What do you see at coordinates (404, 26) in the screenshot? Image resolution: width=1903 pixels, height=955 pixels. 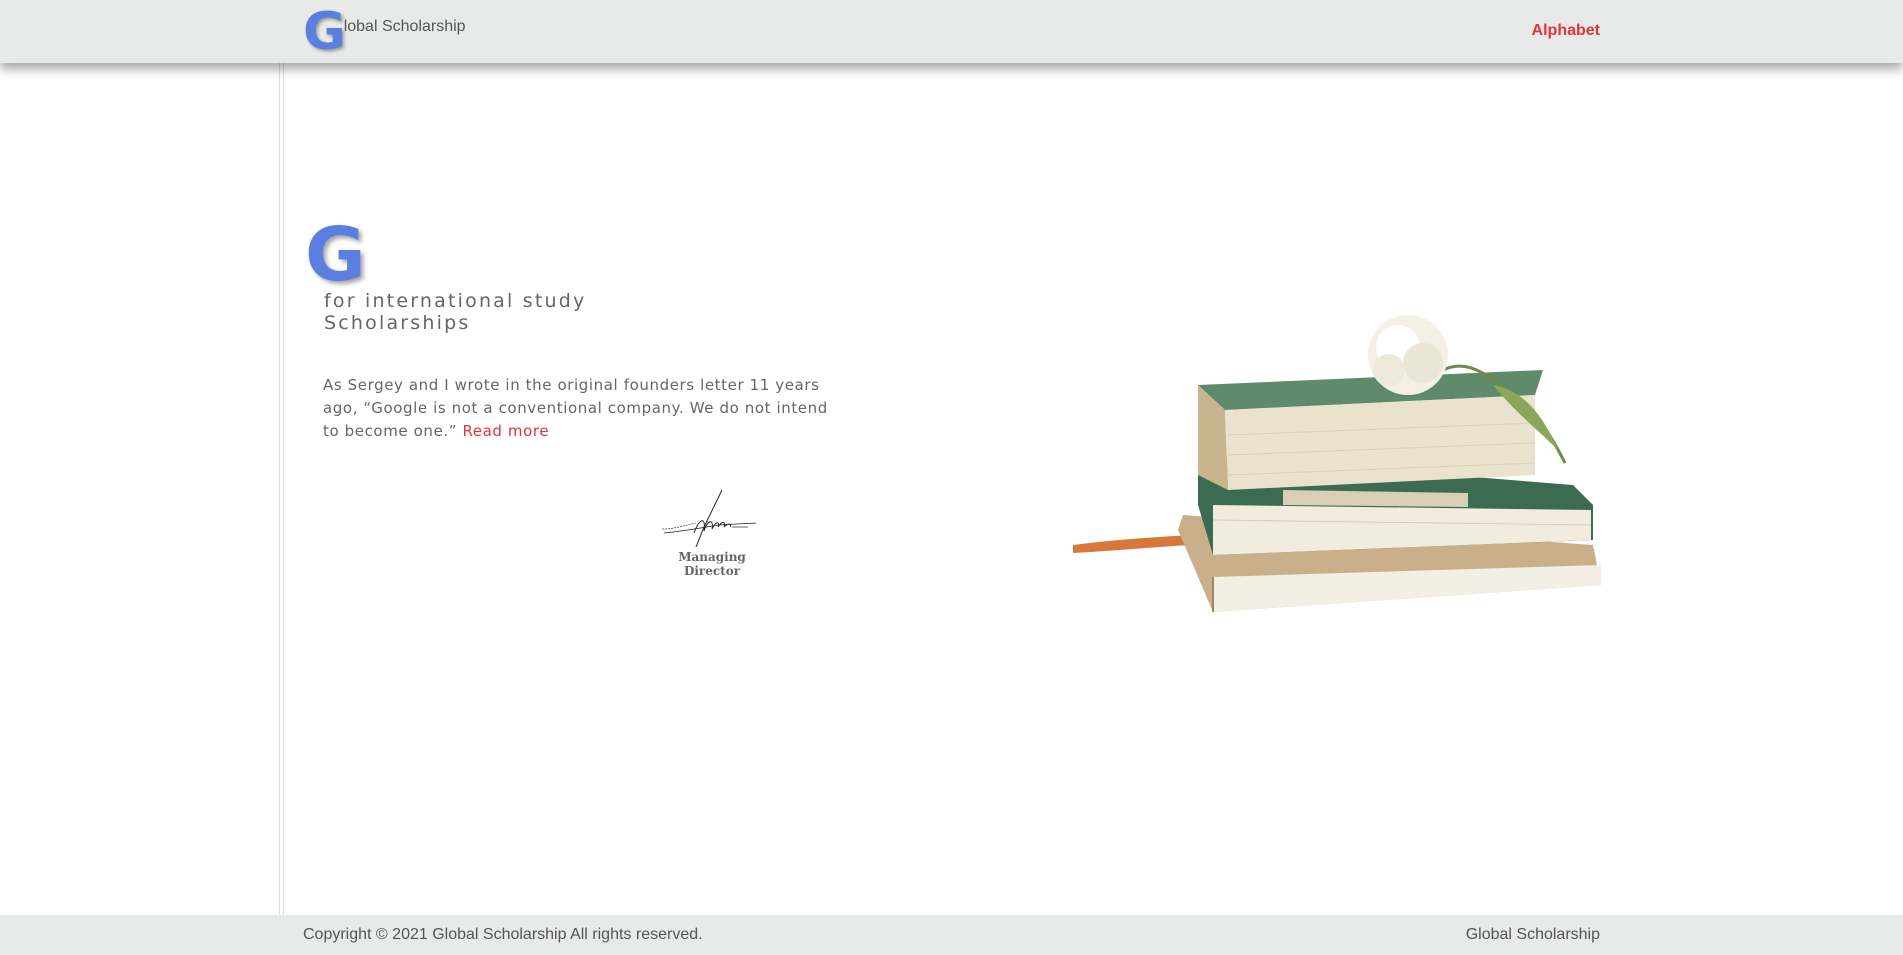 I see `brand-name: lobal Scholarship` at bounding box center [404, 26].